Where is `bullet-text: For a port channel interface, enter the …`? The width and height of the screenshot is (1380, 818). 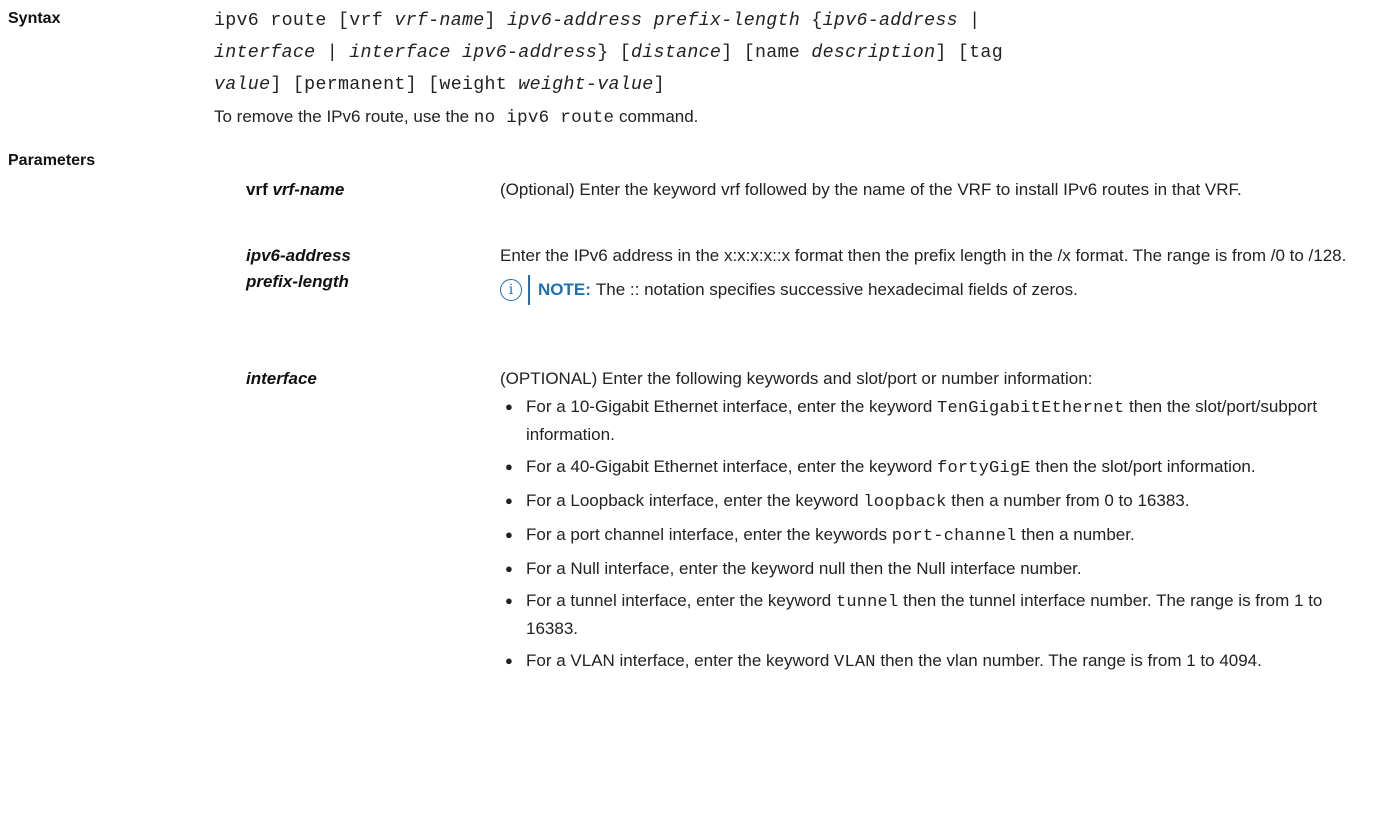 bullet-text: For a port channel interface, enter the … is located at coordinates (709, 534).